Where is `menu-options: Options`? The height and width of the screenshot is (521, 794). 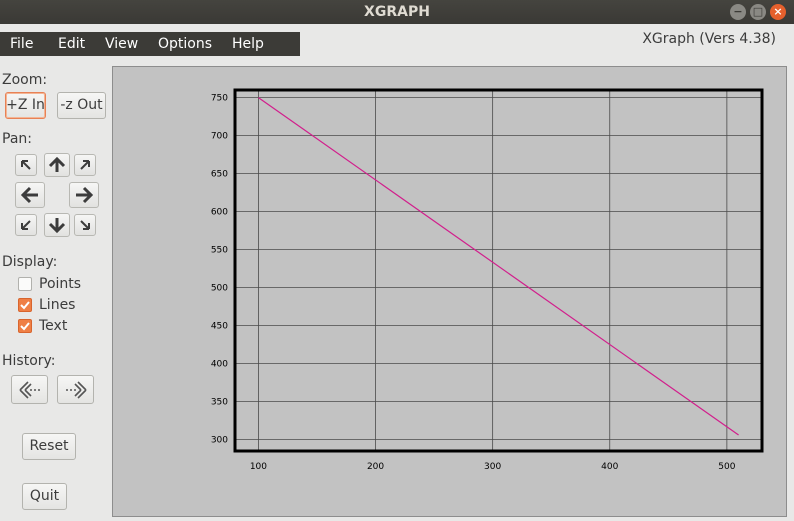 menu-options: Options is located at coordinates (185, 44).